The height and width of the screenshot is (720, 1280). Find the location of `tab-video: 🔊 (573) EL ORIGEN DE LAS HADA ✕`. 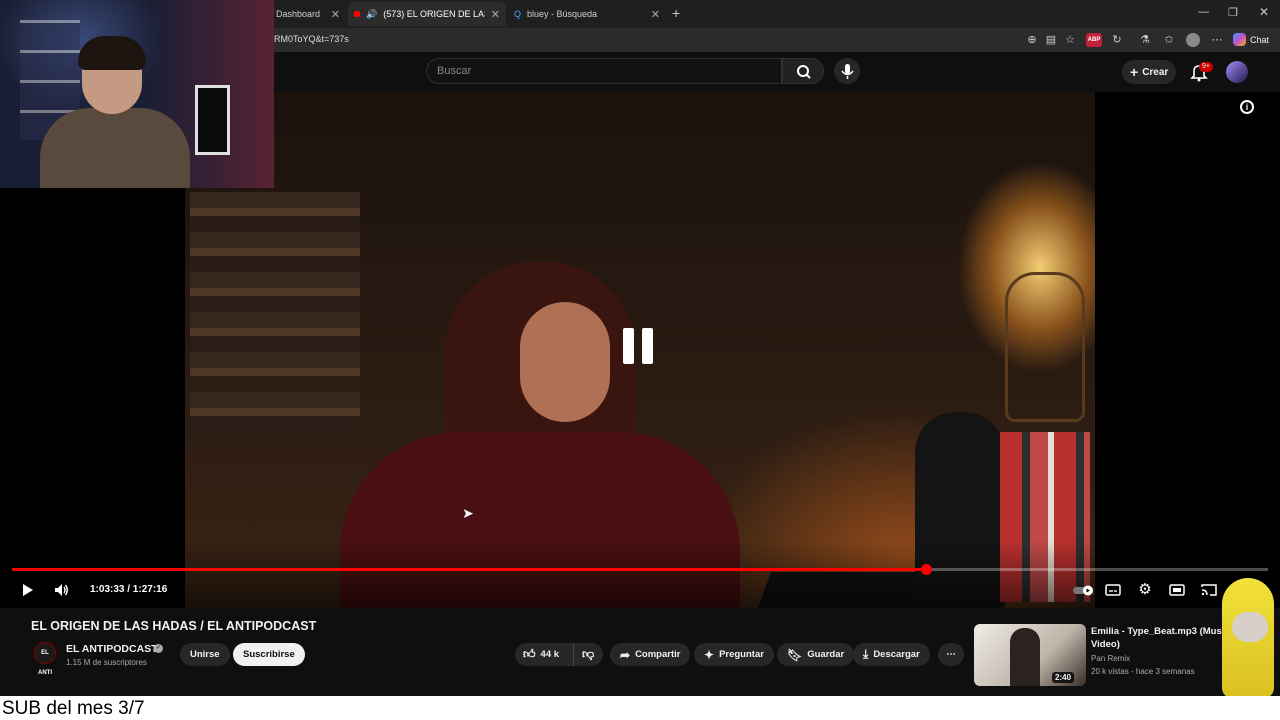

tab-video: 🔊 (573) EL ORIGEN DE LAS HADA ✕ is located at coordinates (427, 14).